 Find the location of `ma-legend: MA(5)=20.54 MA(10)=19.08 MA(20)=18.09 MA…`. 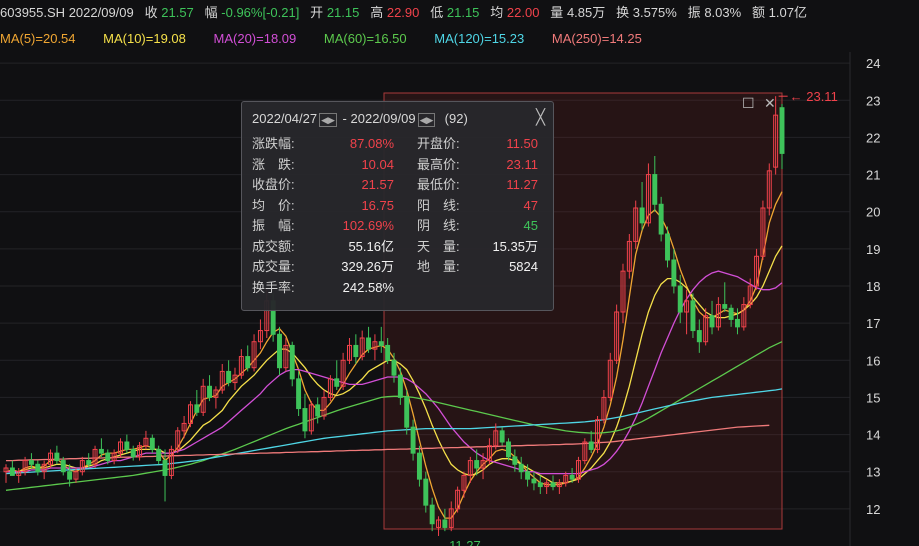

ma-legend: MA(5)=20.54 MA(10)=19.08 MA(20)=18.09 MA… is located at coordinates (459, 39).